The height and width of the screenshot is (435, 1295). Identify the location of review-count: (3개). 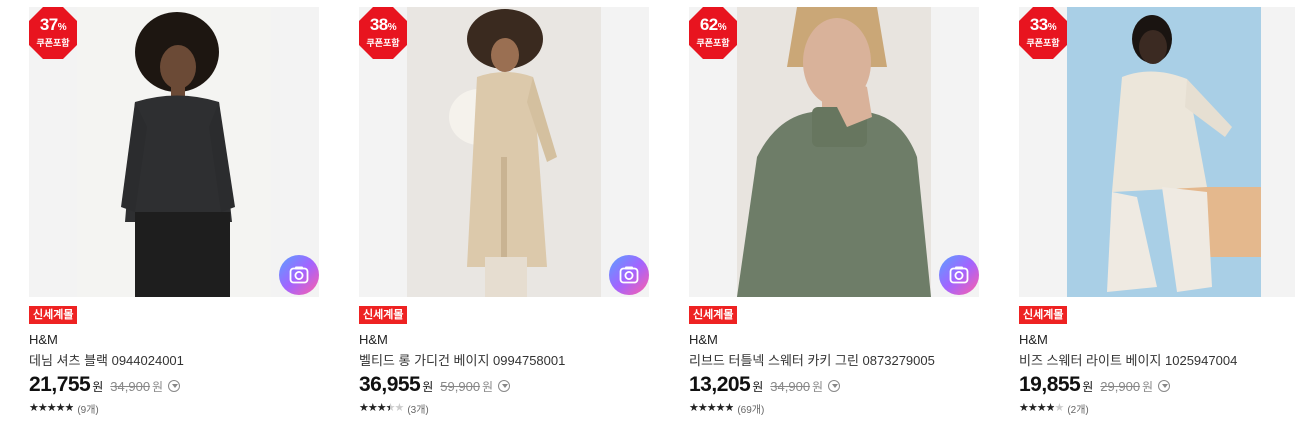
(417, 408).